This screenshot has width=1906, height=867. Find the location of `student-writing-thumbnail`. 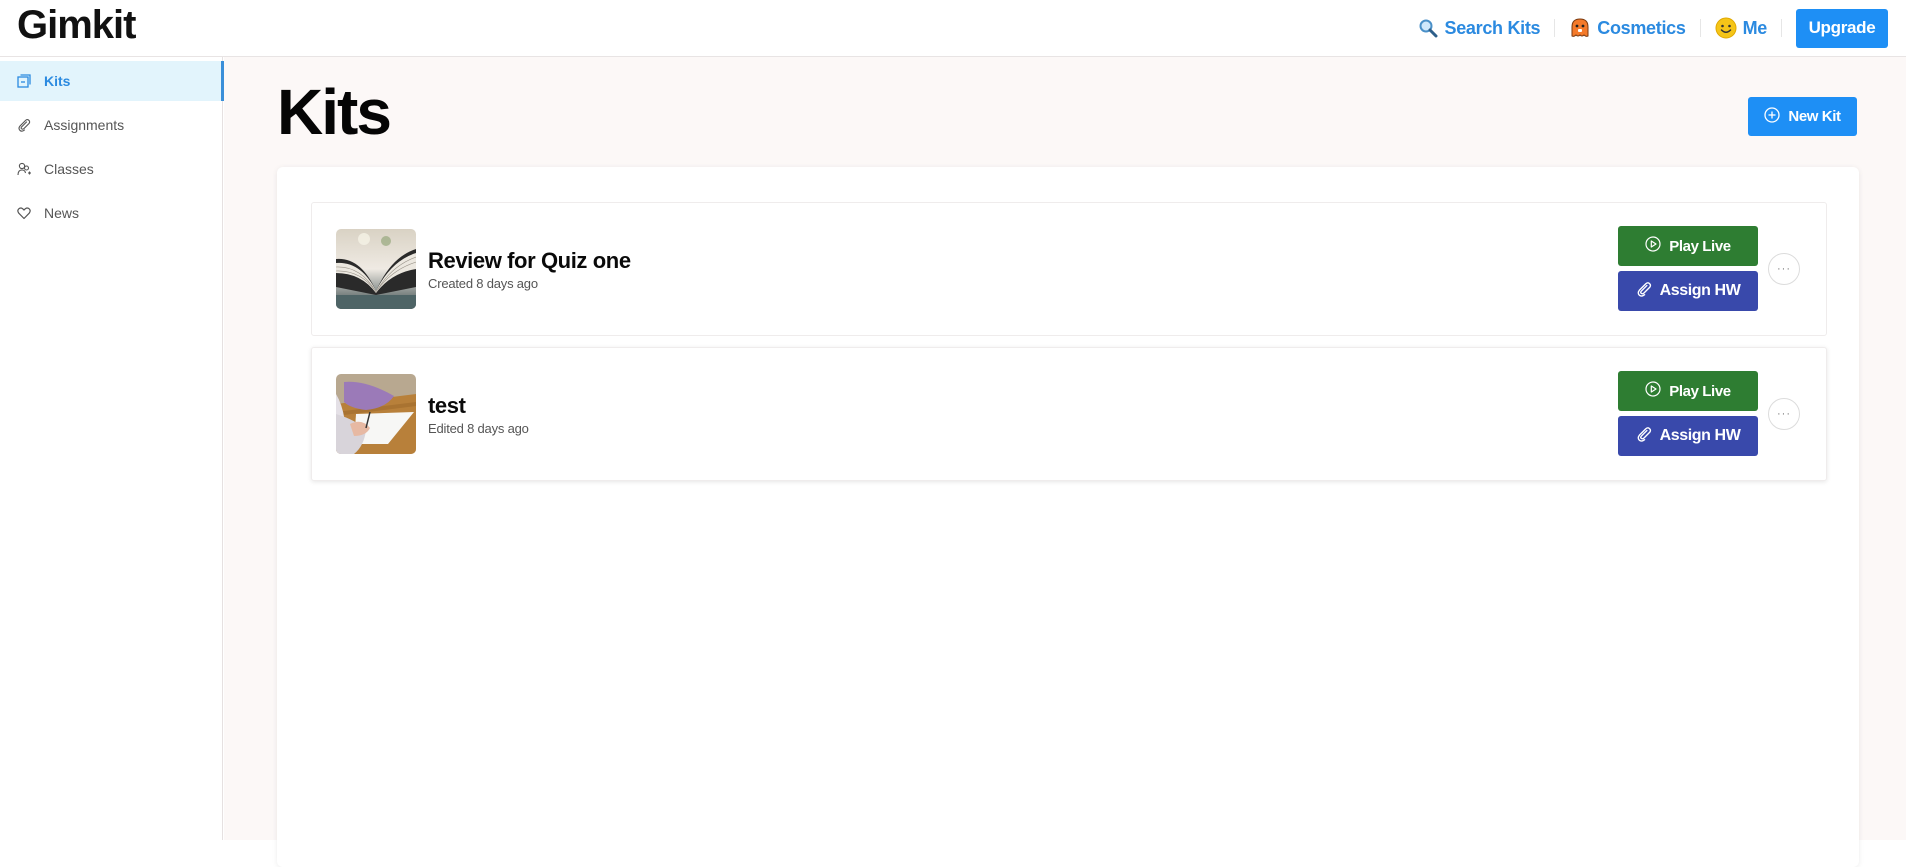

student-writing-thumbnail is located at coordinates (376, 414).